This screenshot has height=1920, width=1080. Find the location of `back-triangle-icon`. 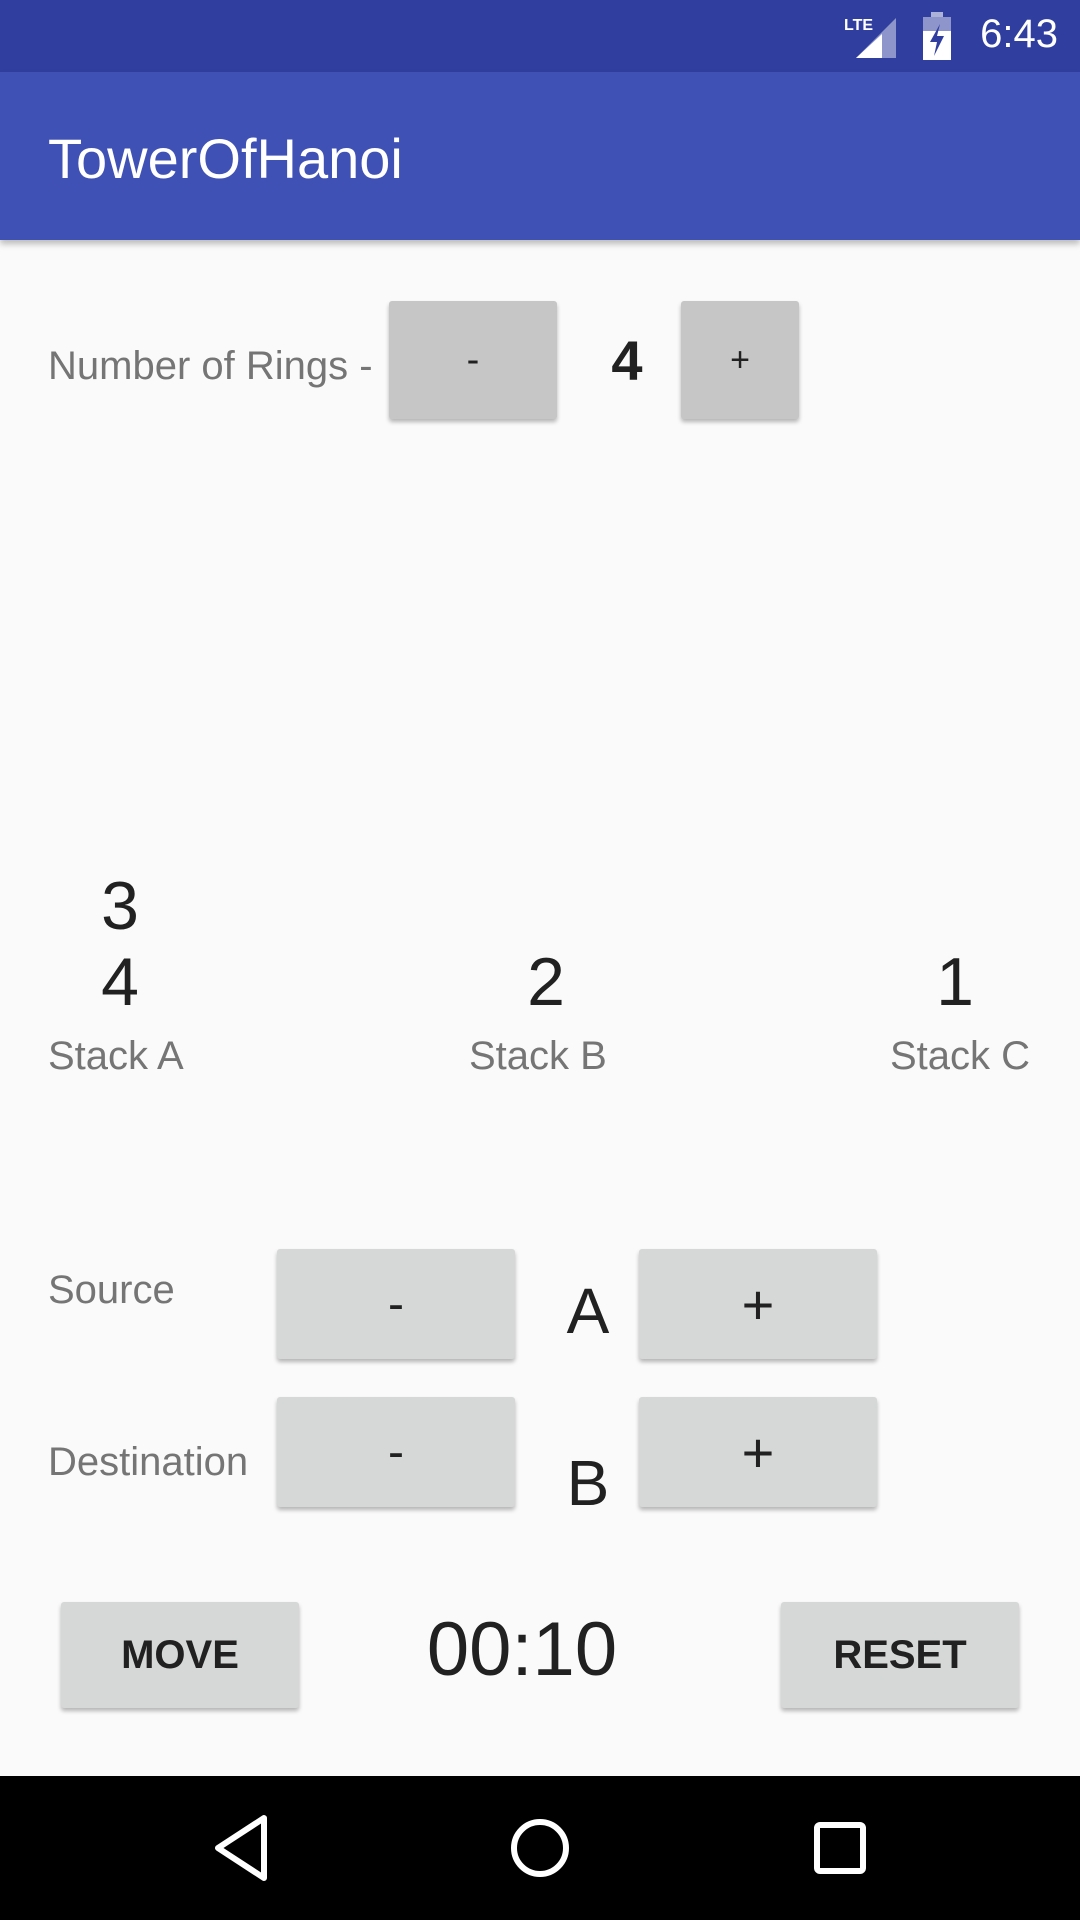

back-triangle-icon is located at coordinates (241, 1848).